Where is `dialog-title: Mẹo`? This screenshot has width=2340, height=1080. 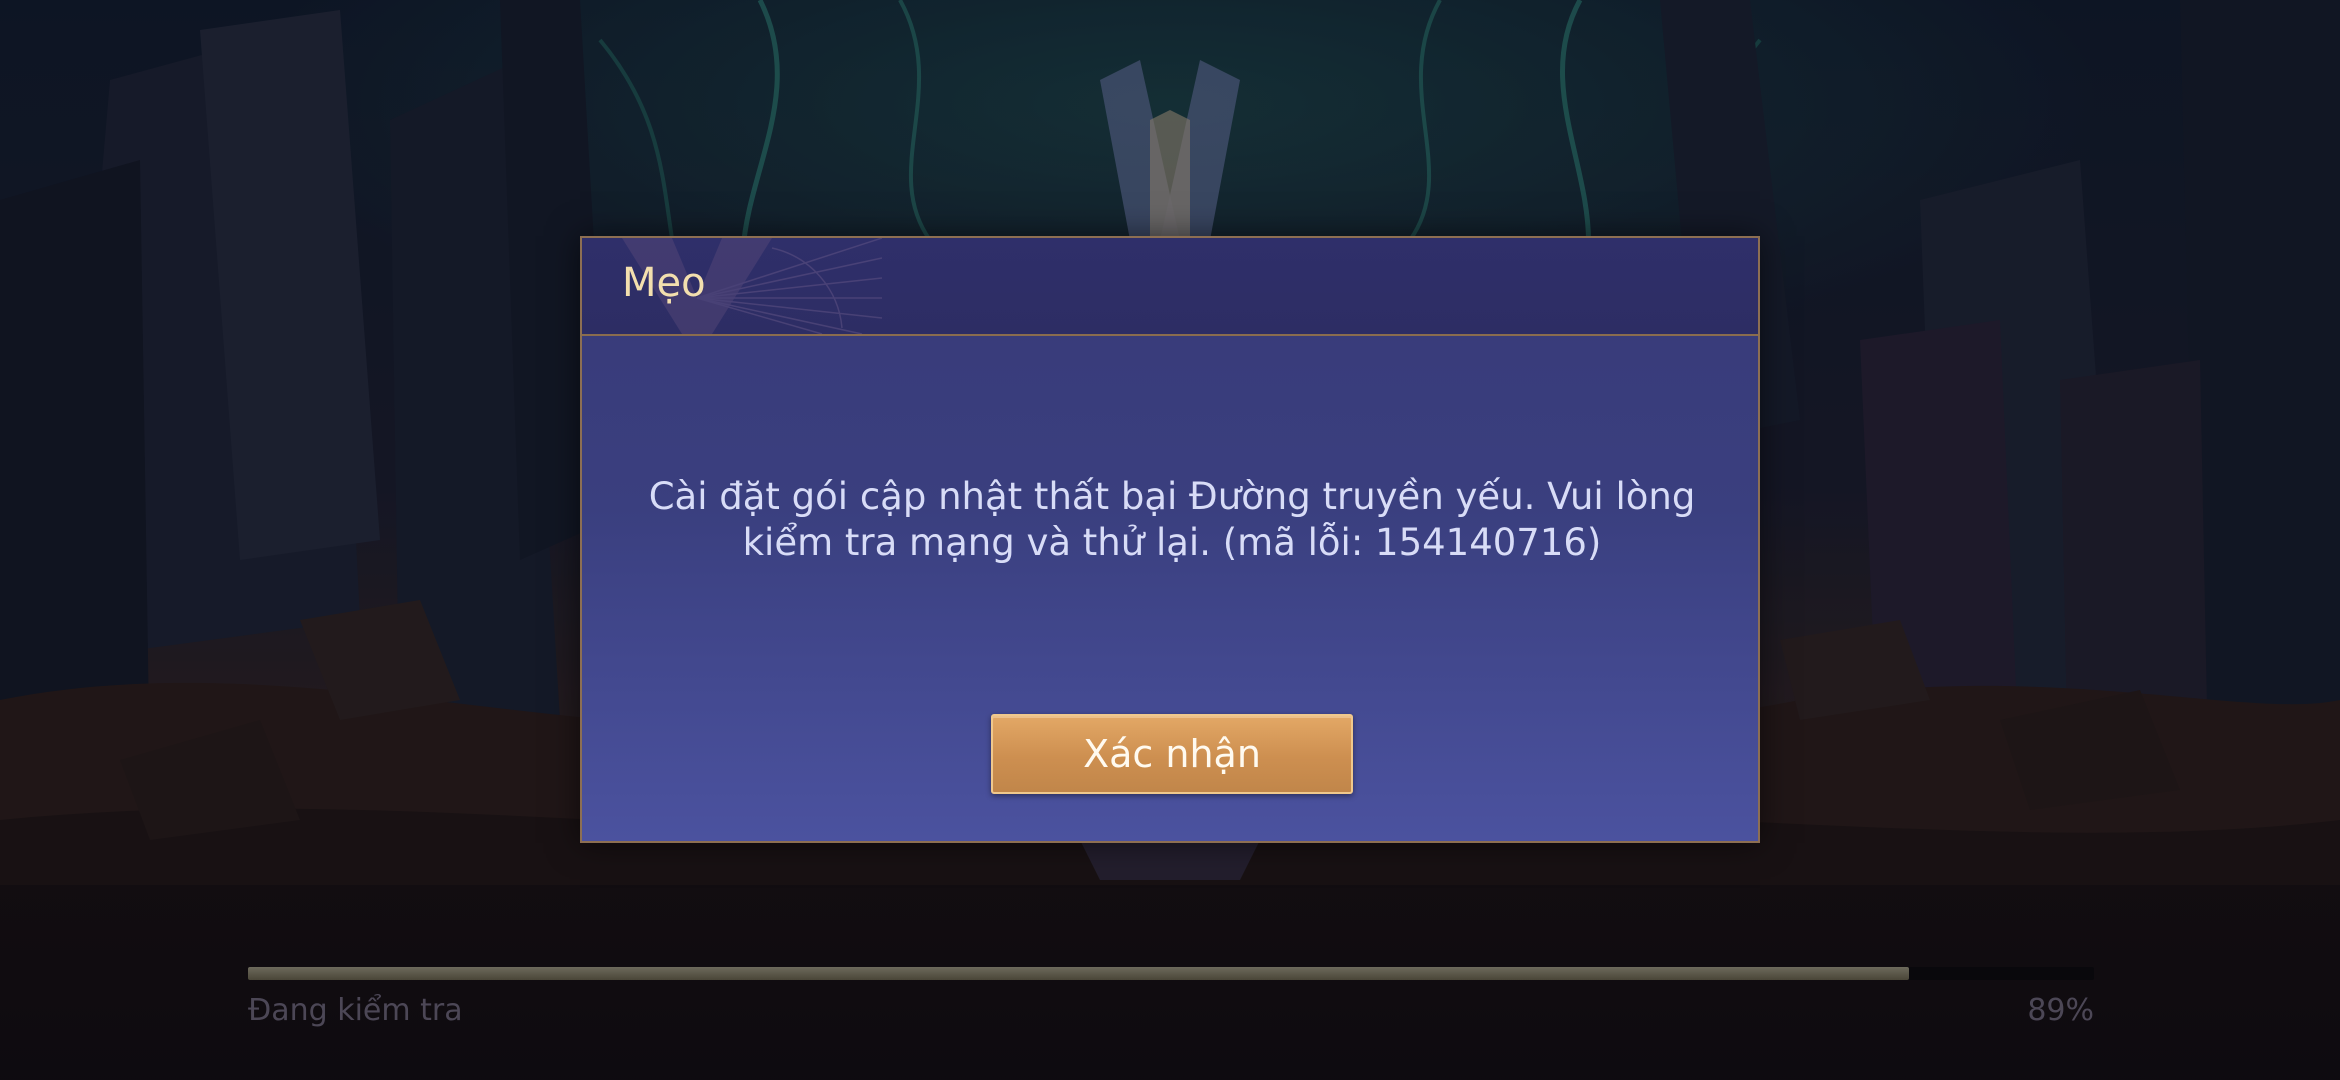
dialog-title: Mẹo is located at coordinates (664, 283).